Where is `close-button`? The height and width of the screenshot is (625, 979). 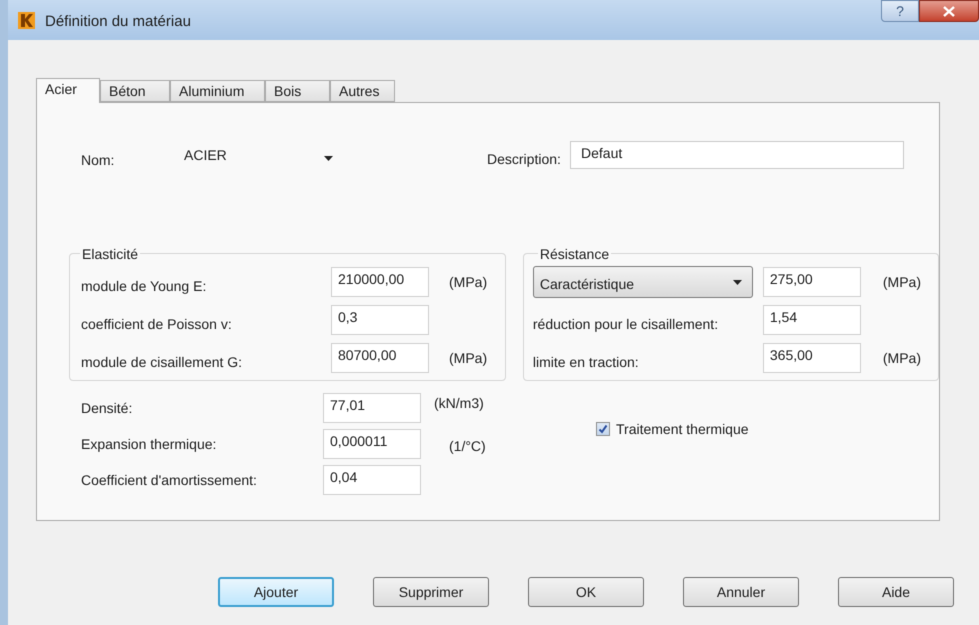 close-button is located at coordinates (949, 11).